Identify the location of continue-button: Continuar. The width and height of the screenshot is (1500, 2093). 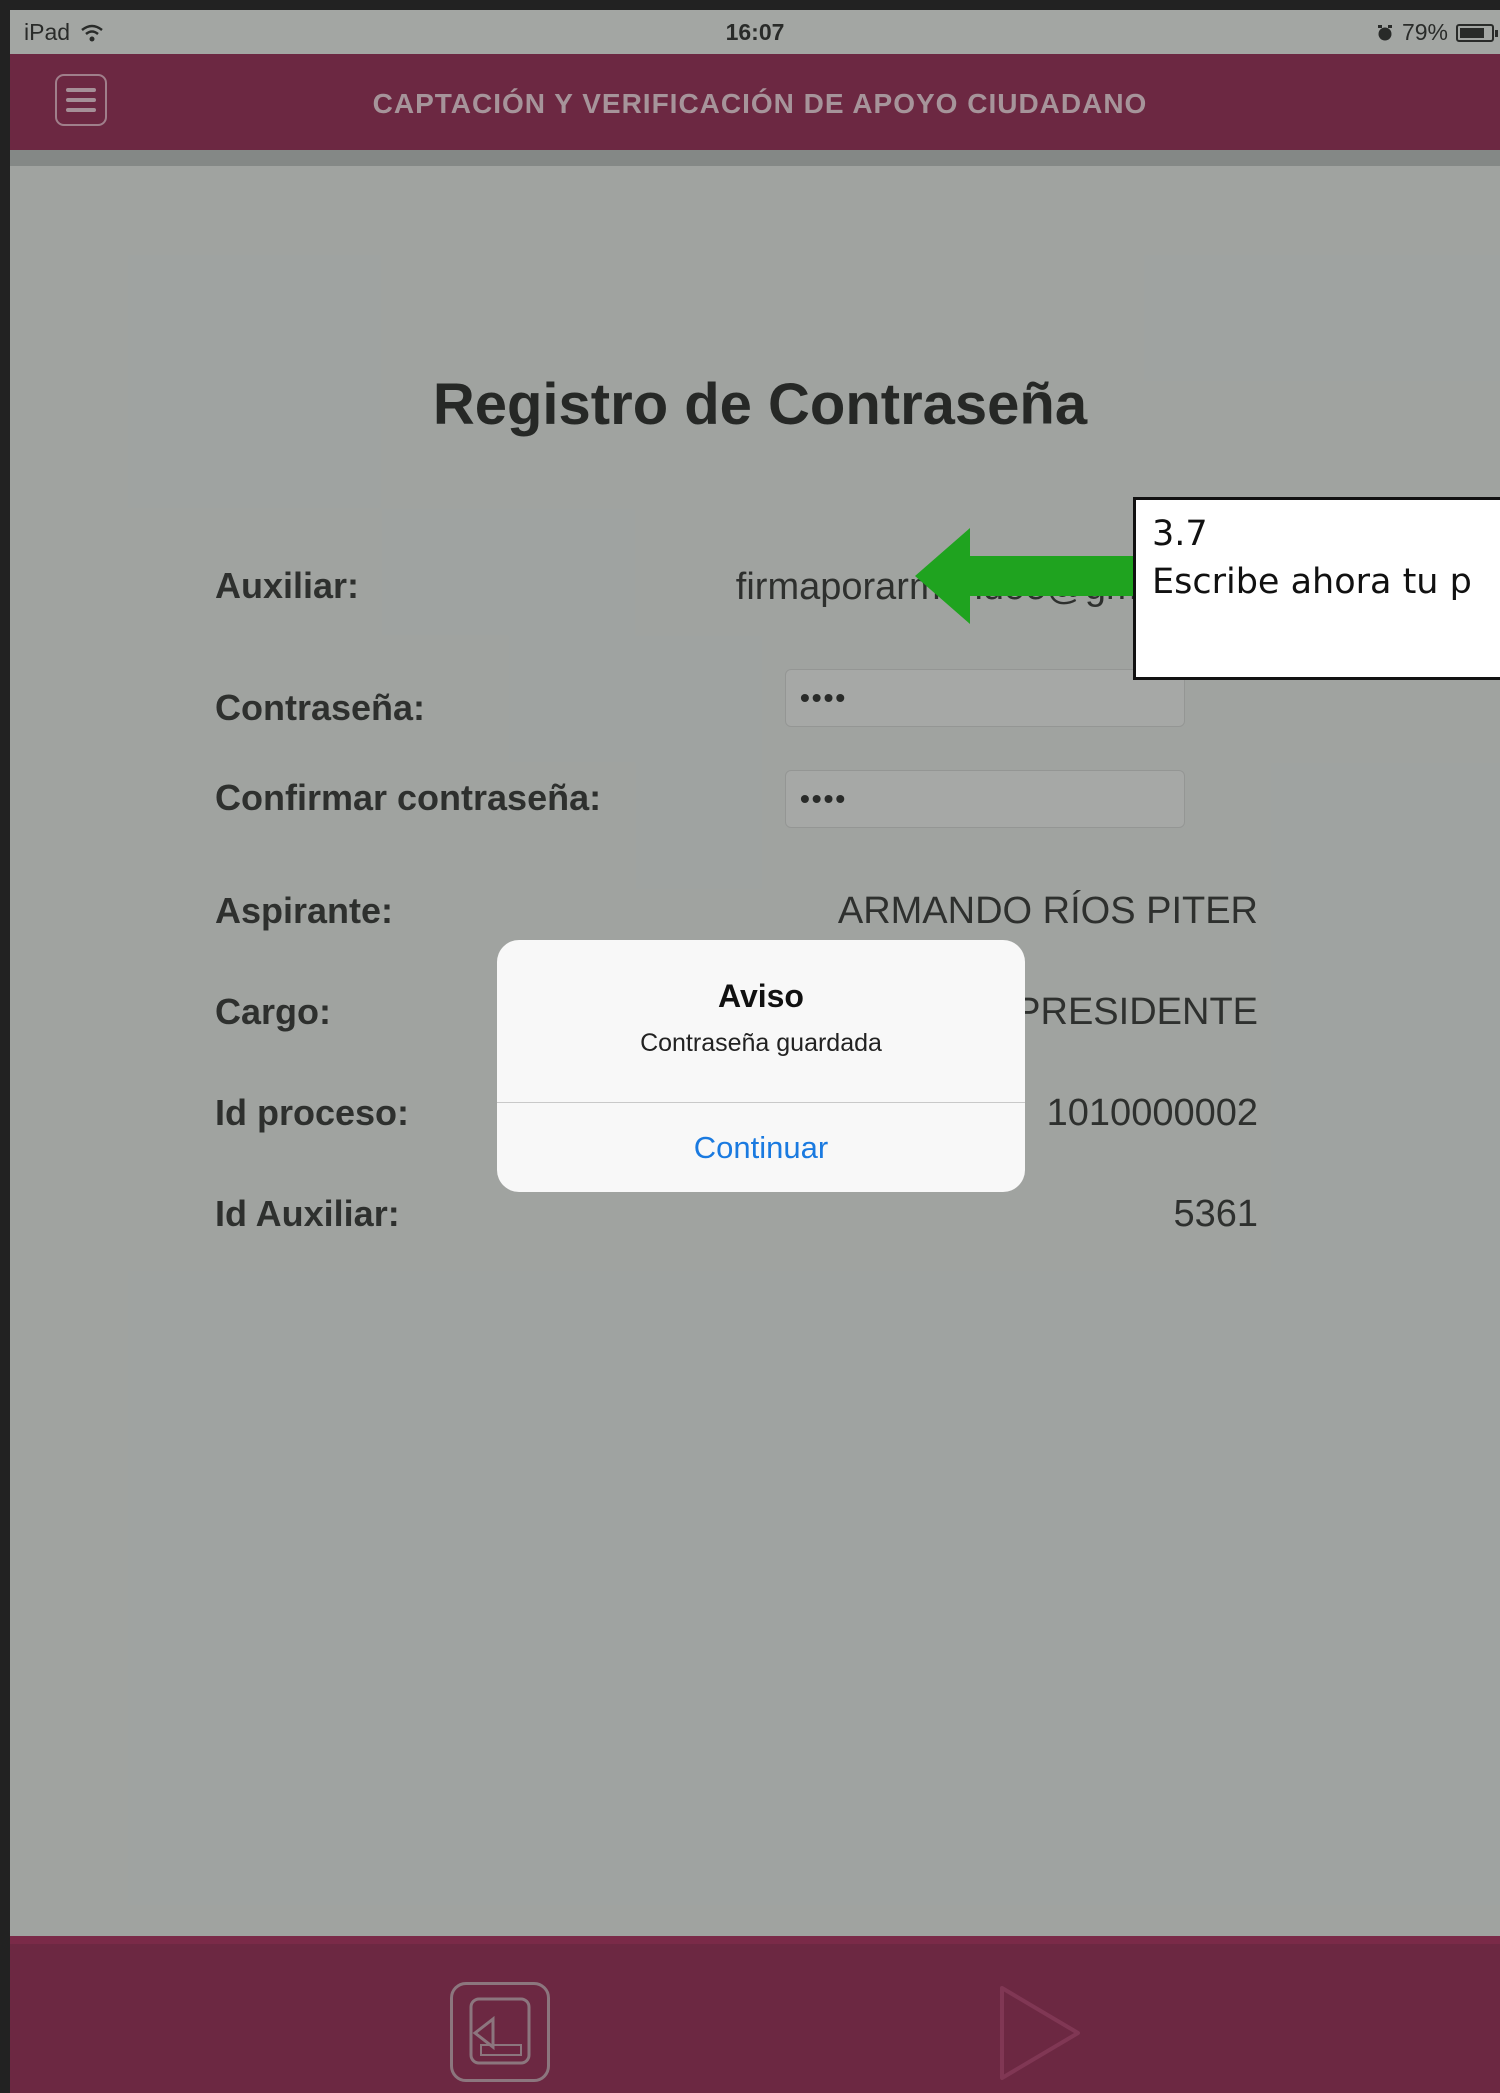
(761, 1147).